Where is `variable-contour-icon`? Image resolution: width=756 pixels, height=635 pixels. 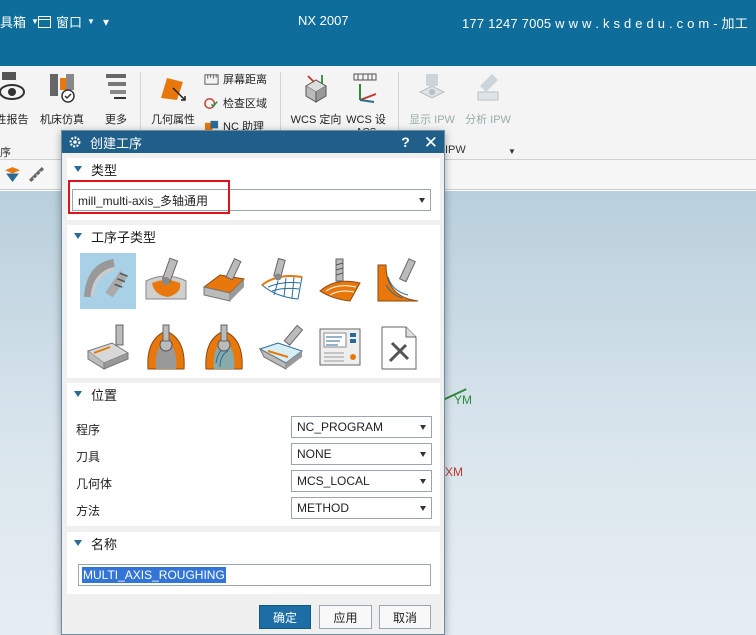 variable-contour-icon is located at coordinates (166, 278).